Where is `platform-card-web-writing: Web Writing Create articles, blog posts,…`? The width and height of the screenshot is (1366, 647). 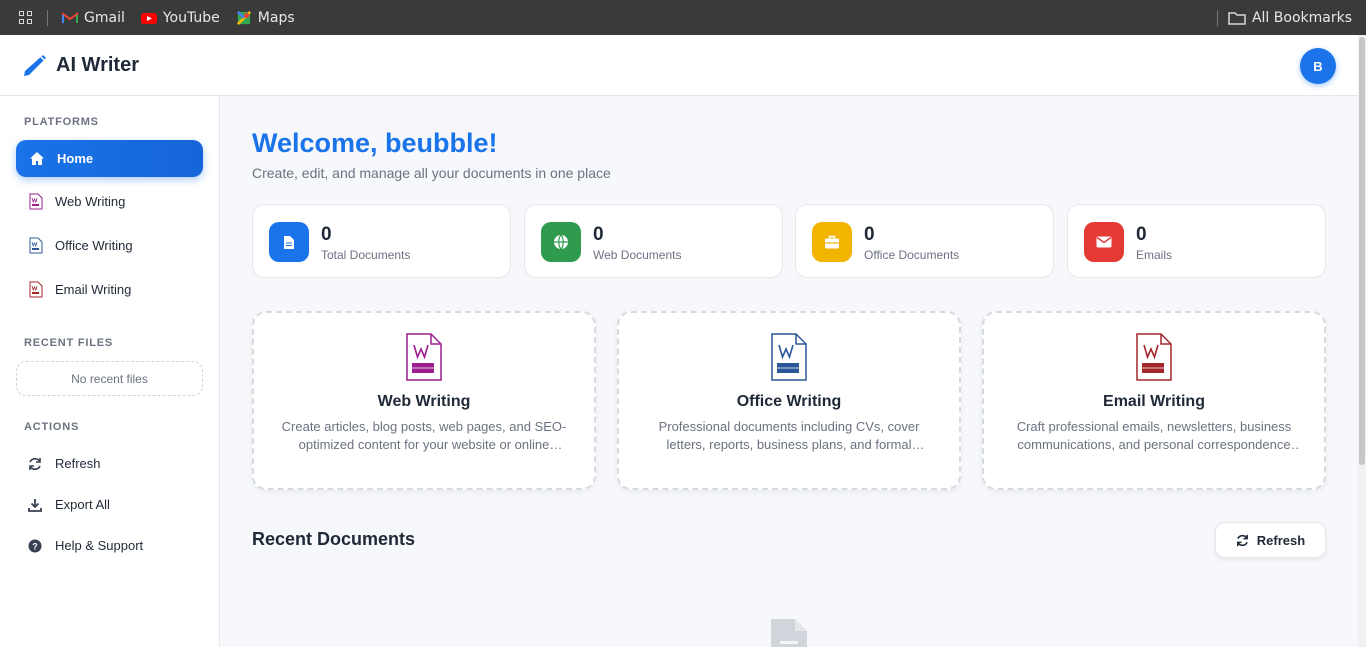 platform-card-web-writing: Web Writing Create articles, blog posts,… is located at coordinates (424, 400).